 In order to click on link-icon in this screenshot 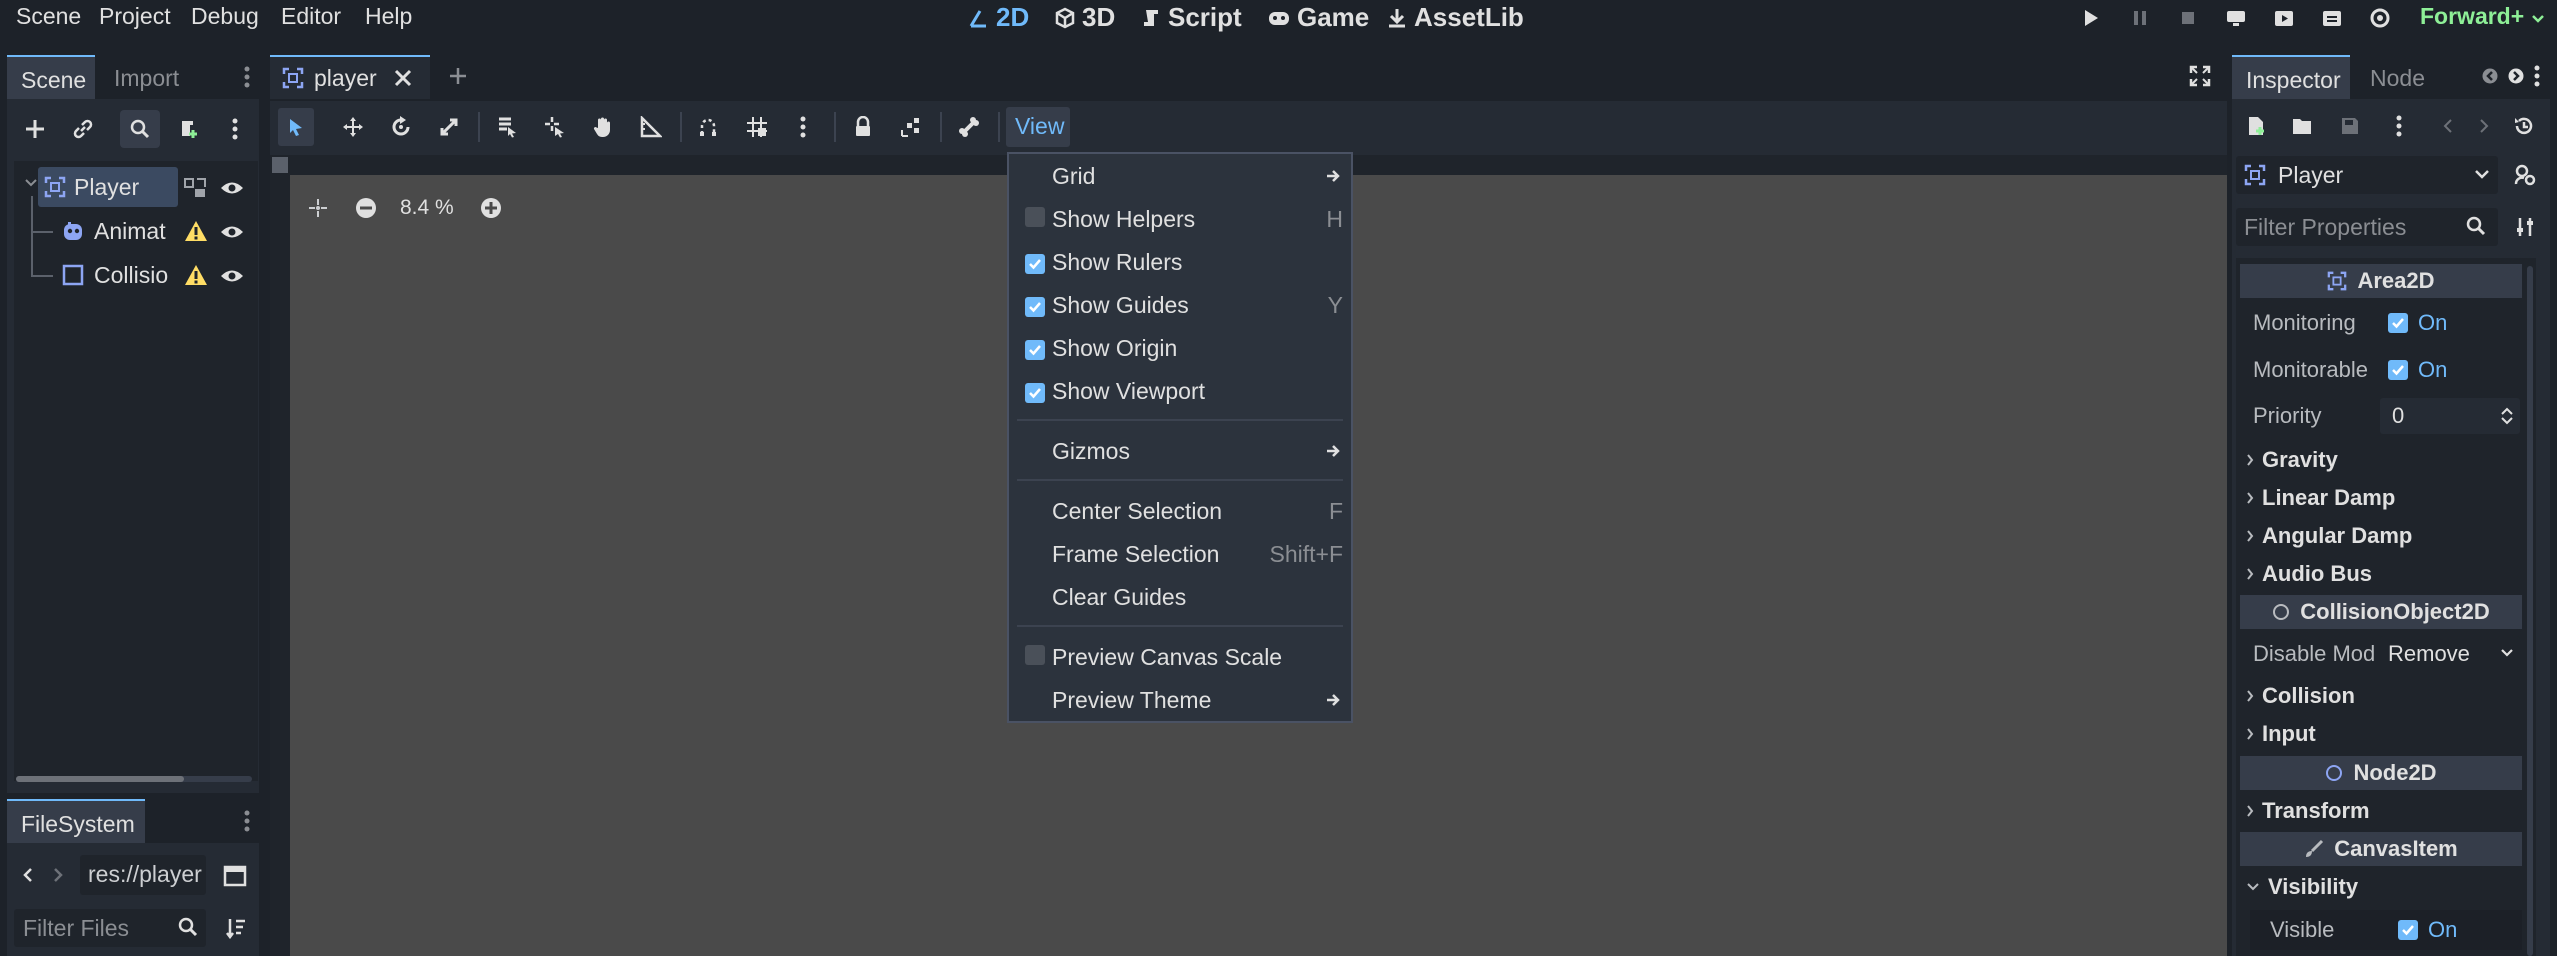, I will do `click(83, 129)`.